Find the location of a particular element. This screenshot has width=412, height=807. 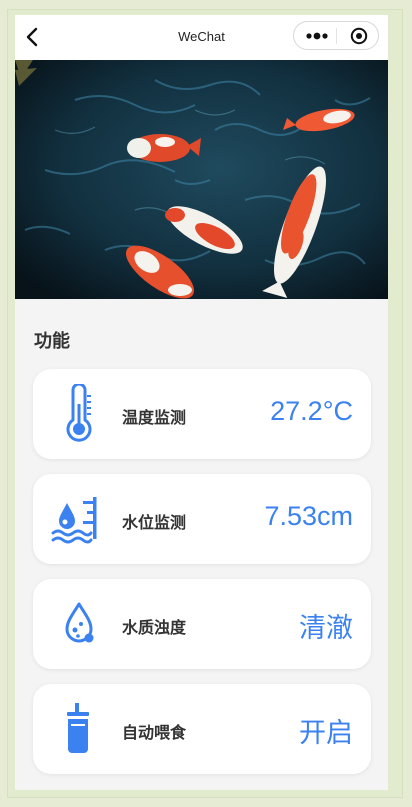

turbidity-value: 清澈 is located at coordinates (326, 628).